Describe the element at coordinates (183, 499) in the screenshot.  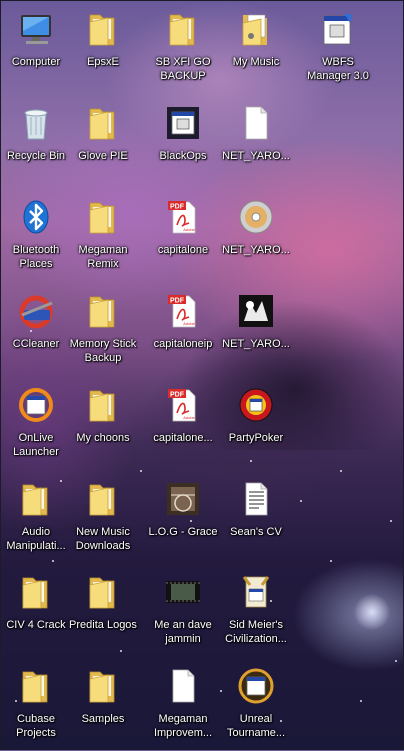
I see `music-file-icon` at that location.